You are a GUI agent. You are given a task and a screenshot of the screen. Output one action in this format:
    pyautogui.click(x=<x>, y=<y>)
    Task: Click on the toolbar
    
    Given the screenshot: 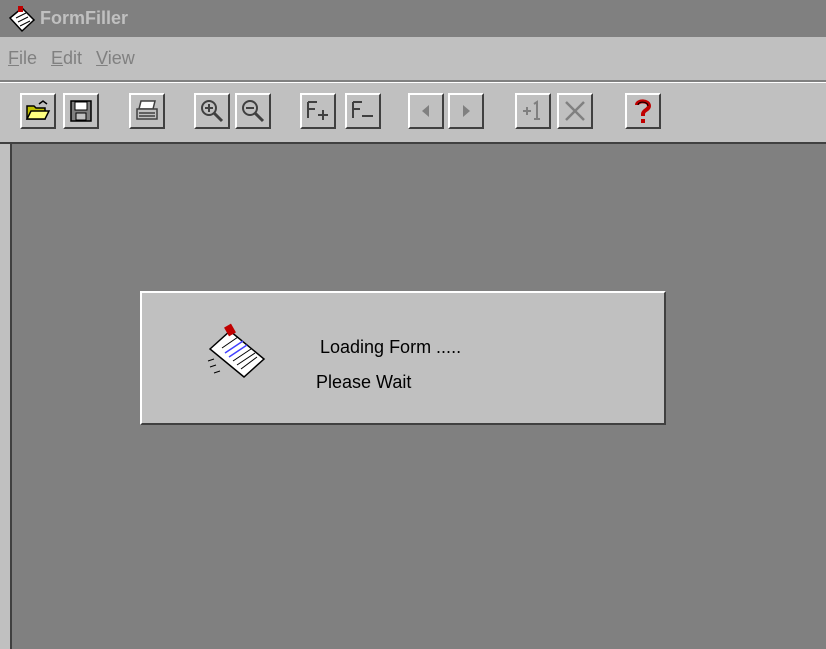 What is the action you would take?
    pyautogui.click(x=413, y=111)
    